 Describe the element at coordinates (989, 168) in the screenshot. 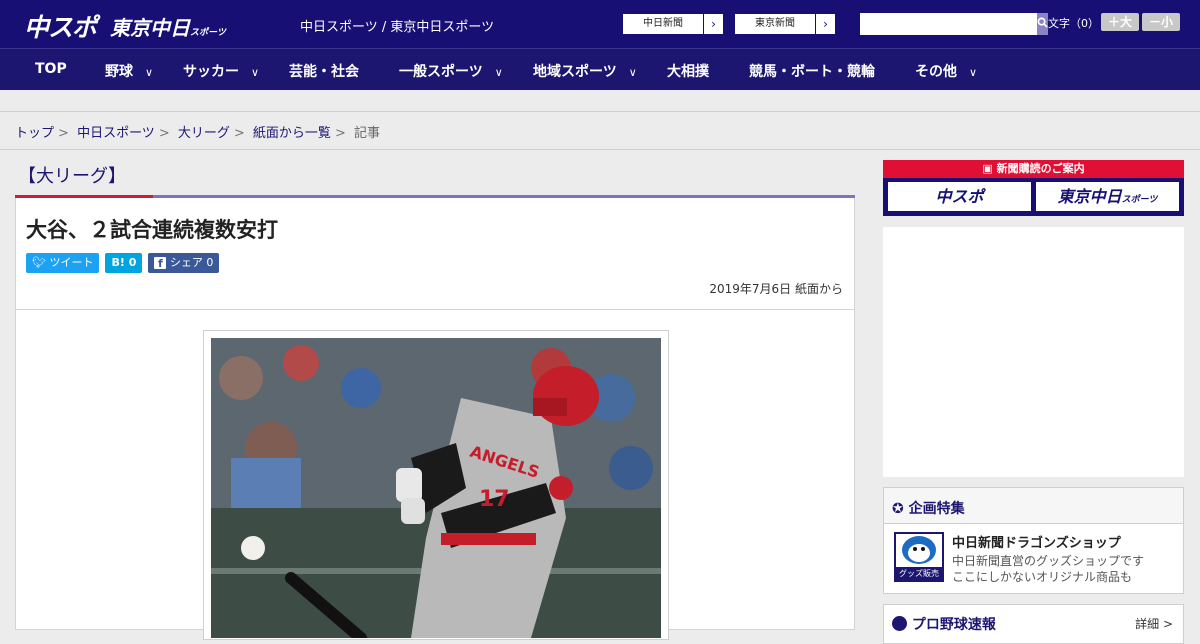

I see `newspaper-icon: ▣` at that location.